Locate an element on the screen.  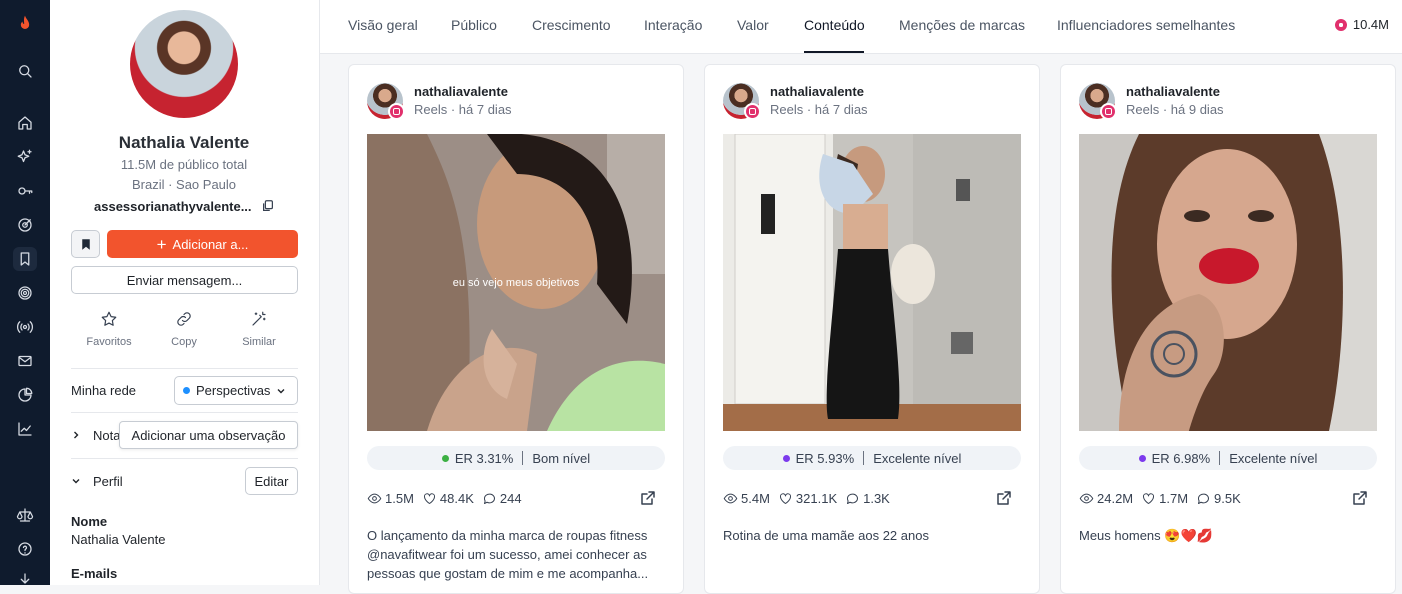
help-icon is located at coordinates (25, 549).